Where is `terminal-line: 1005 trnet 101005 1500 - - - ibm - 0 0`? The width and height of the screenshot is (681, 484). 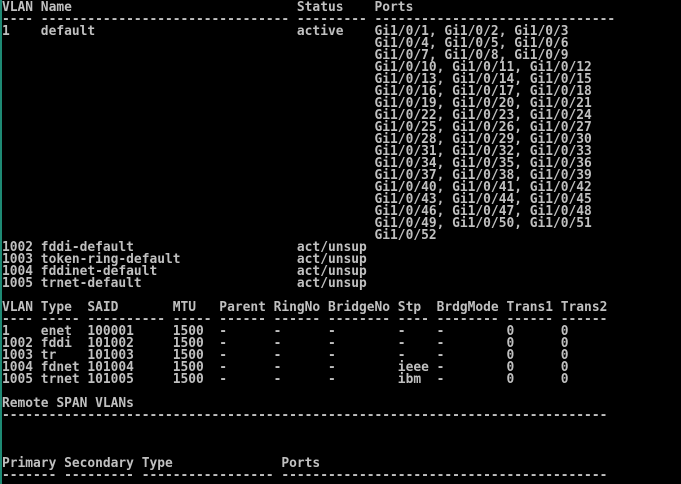
terminal-line: 1005 trnet 101005 1500 - - - ibm - 0 0 is located at coordinates (285, 379).